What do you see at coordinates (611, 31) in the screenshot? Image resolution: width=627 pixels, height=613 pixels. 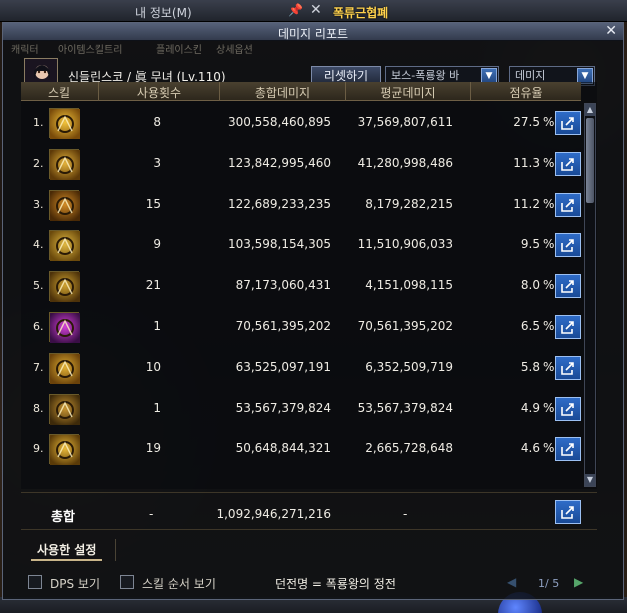 I see `close-icon: ✕` at bounding box center [611, 31].